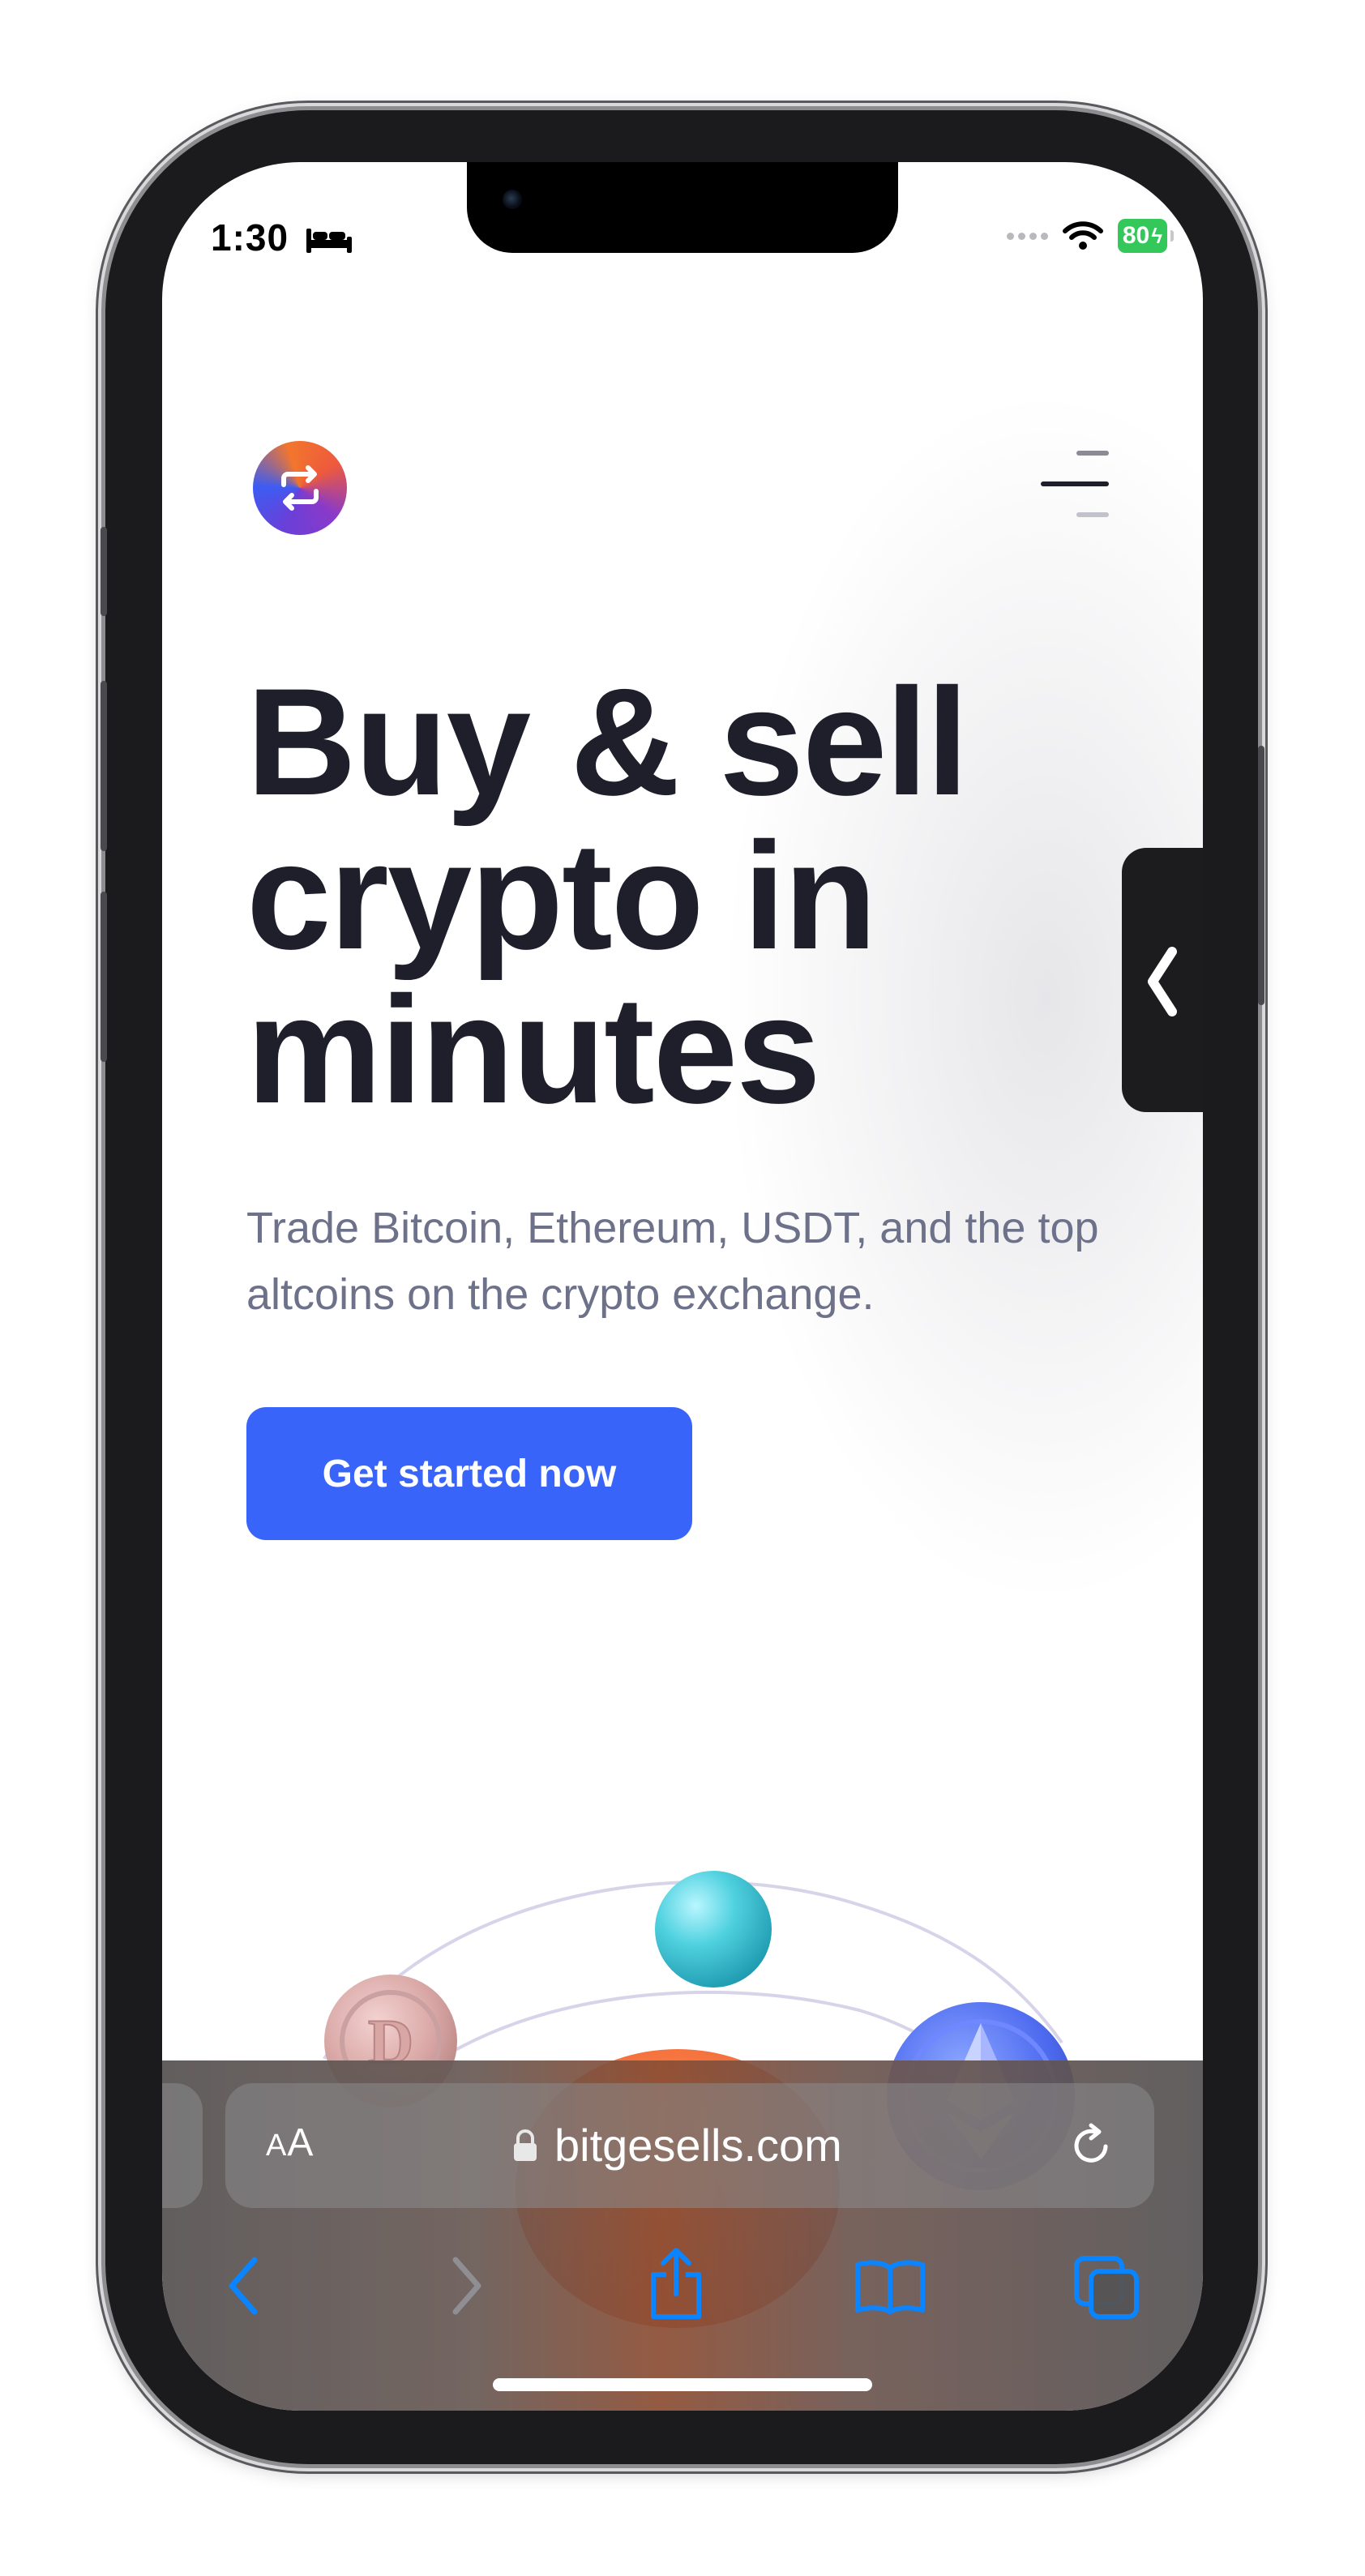  I want to click on safari-toolbar: AA bitgesells.com, so click(682, 2235).